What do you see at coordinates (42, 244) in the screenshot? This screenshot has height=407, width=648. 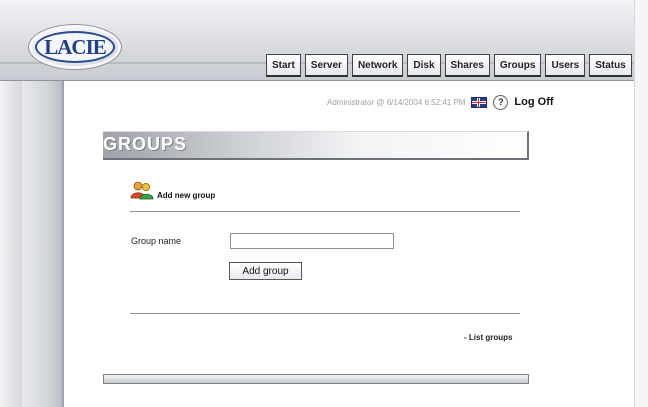 I see `sidebar-panel-inner` at bounding box center [42, 244].